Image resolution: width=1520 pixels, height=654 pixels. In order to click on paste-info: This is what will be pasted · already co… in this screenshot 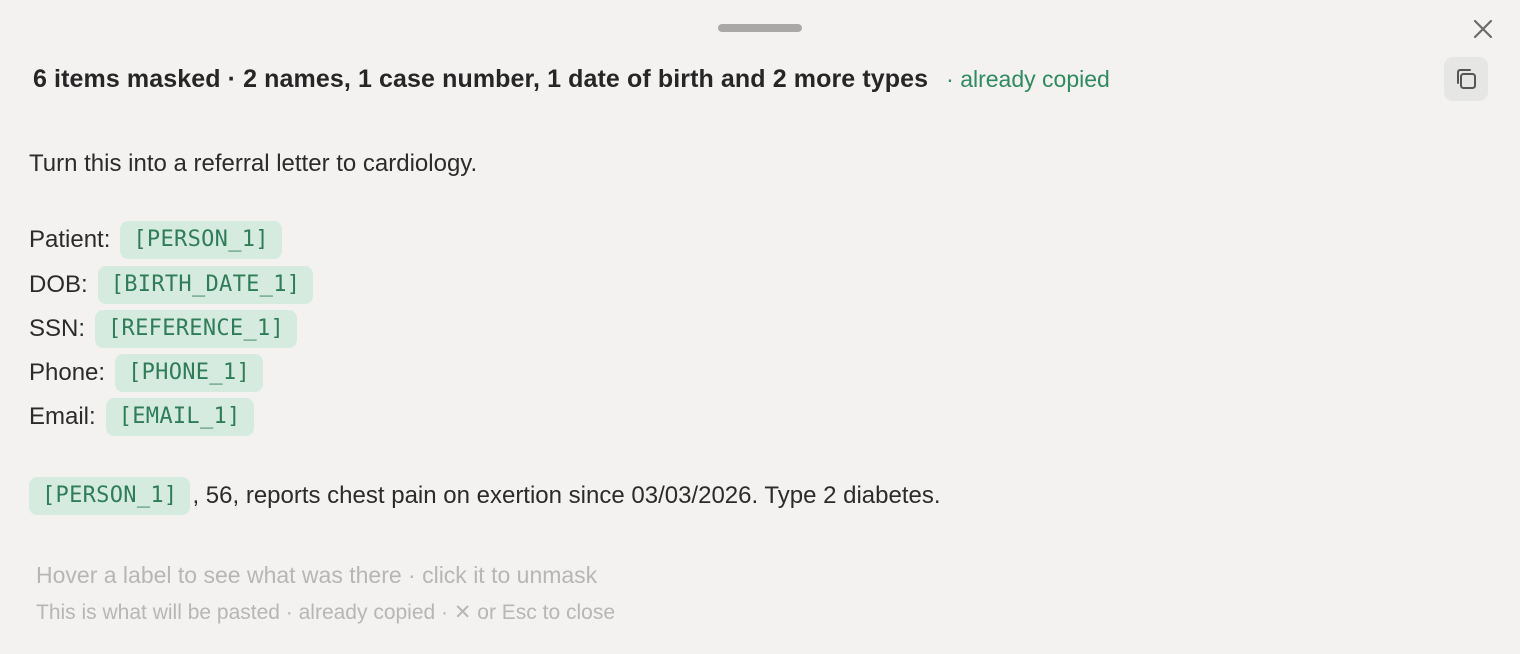, I will do `click(326, 612)`.